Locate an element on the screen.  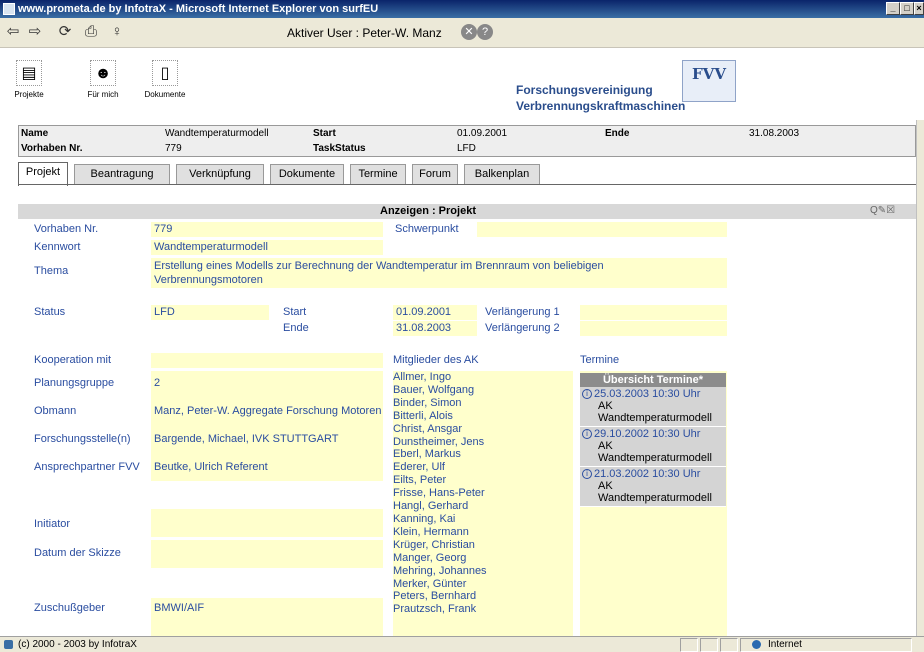
ende-value: 31.08.2003 is located at coordinates (774, 133).